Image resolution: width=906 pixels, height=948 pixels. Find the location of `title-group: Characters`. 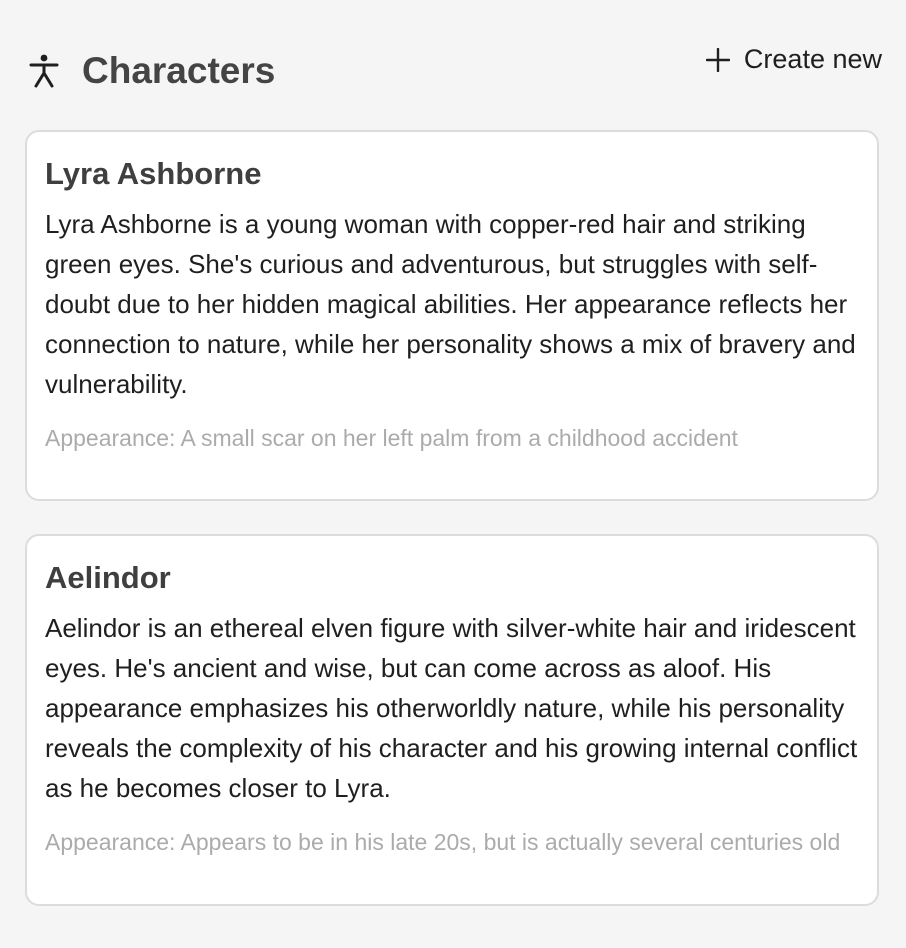

title-group: Characters is located at coordinates (150, 71).